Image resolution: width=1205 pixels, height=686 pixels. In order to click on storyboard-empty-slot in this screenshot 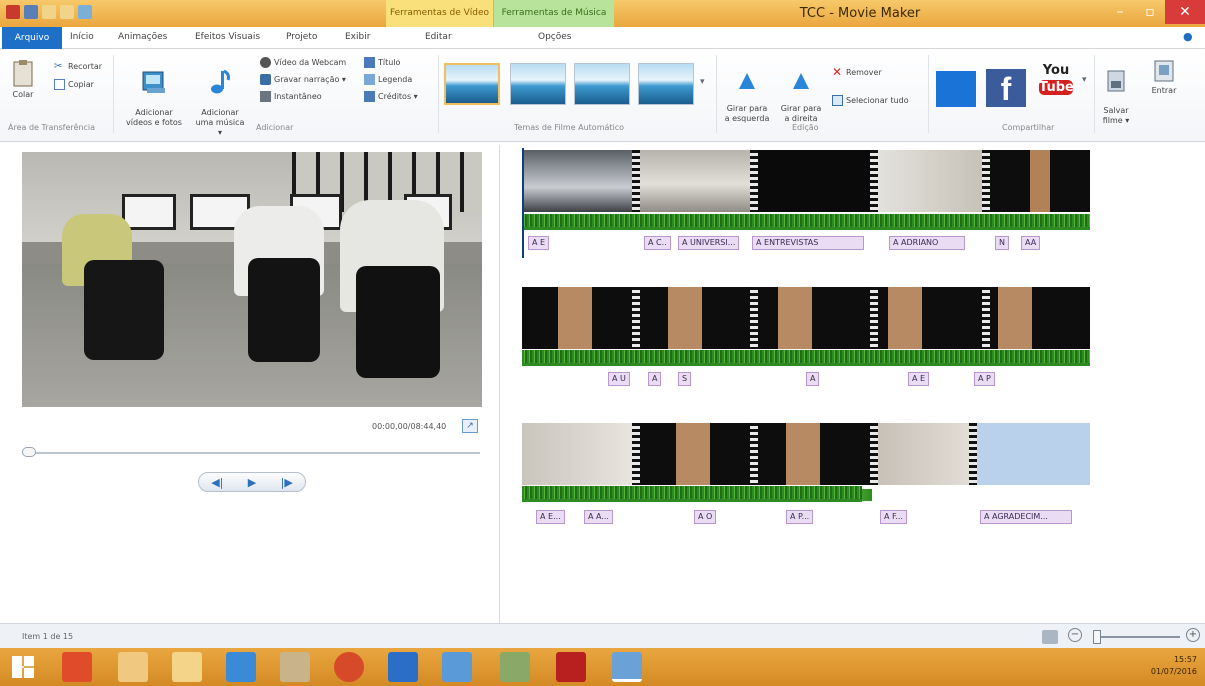, I will do `click(1033, 454)`.